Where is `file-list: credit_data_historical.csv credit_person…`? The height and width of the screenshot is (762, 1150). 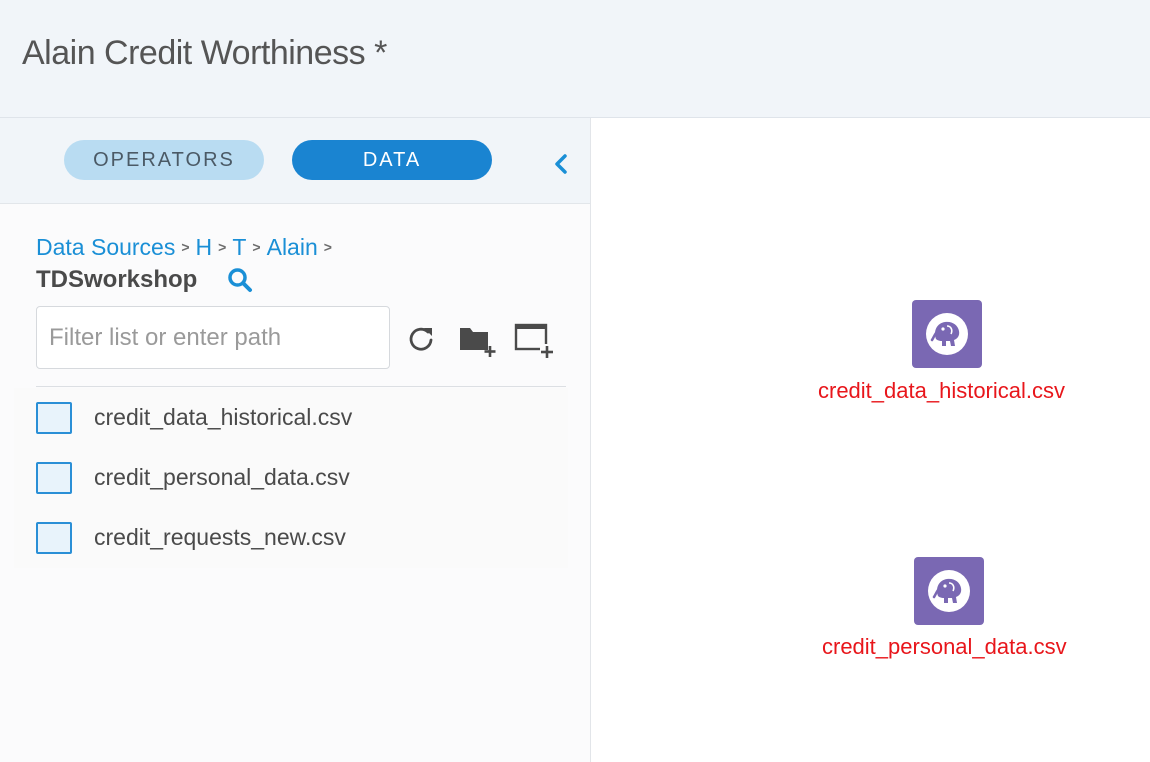 file-list: credit_data_historical.csv credit_person… is located at coordinates (291, 478).